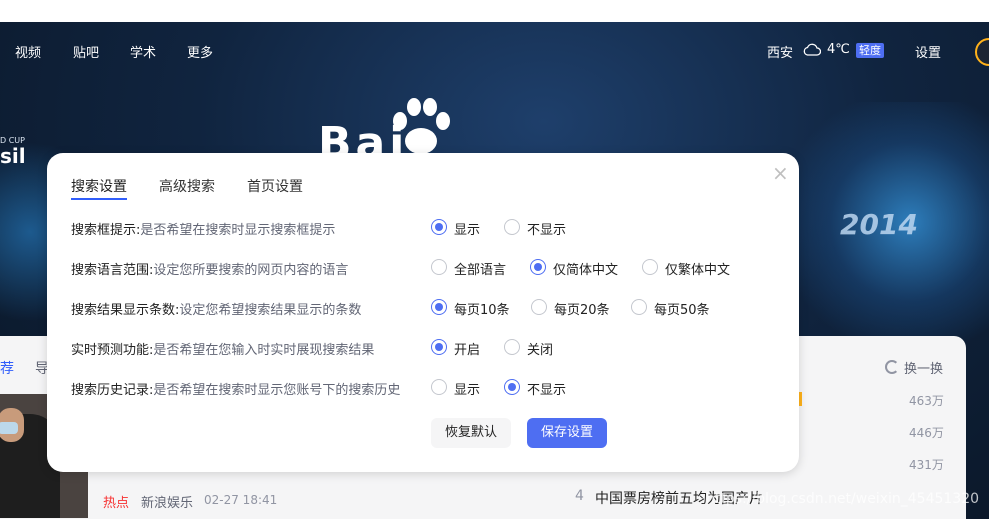  Describe the element at coordinates (928, 51) in the screenshot. I see `settings-link: 设置` at that location.